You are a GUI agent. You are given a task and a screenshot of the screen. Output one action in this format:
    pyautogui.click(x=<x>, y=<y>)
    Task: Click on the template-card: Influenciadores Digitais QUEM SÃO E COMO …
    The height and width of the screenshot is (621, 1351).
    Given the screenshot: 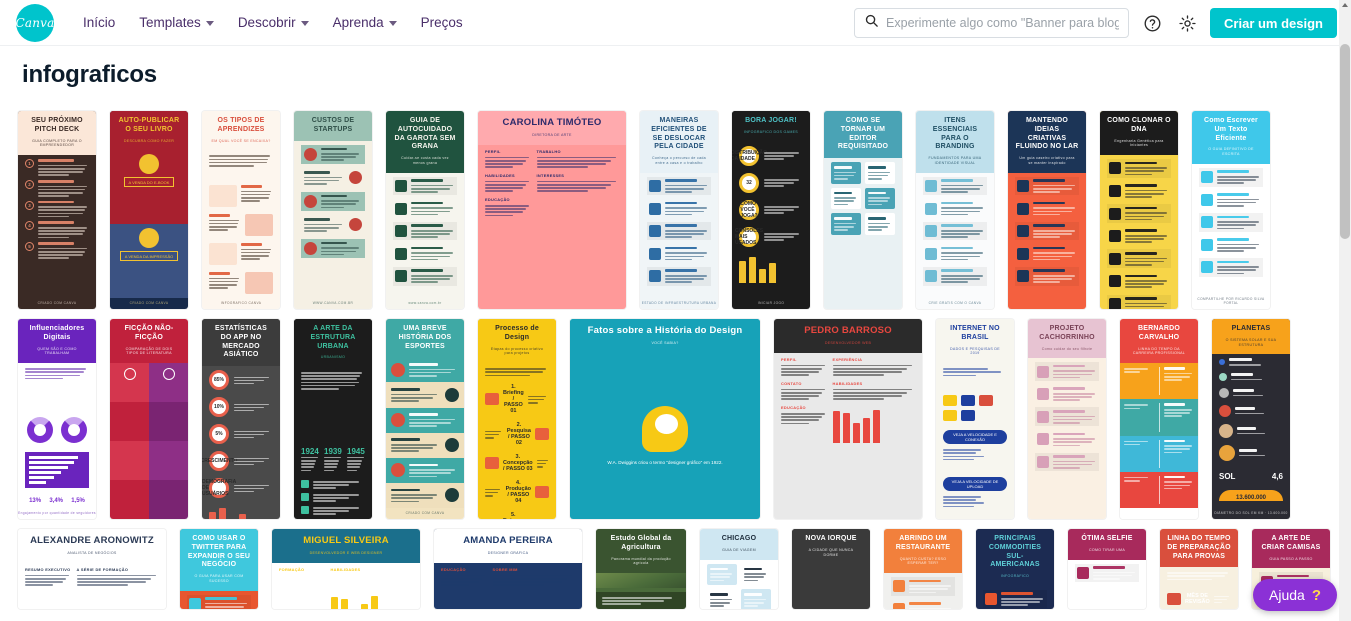 What is the action you would take?
    pyautogui.click(x=57, y=419)
    